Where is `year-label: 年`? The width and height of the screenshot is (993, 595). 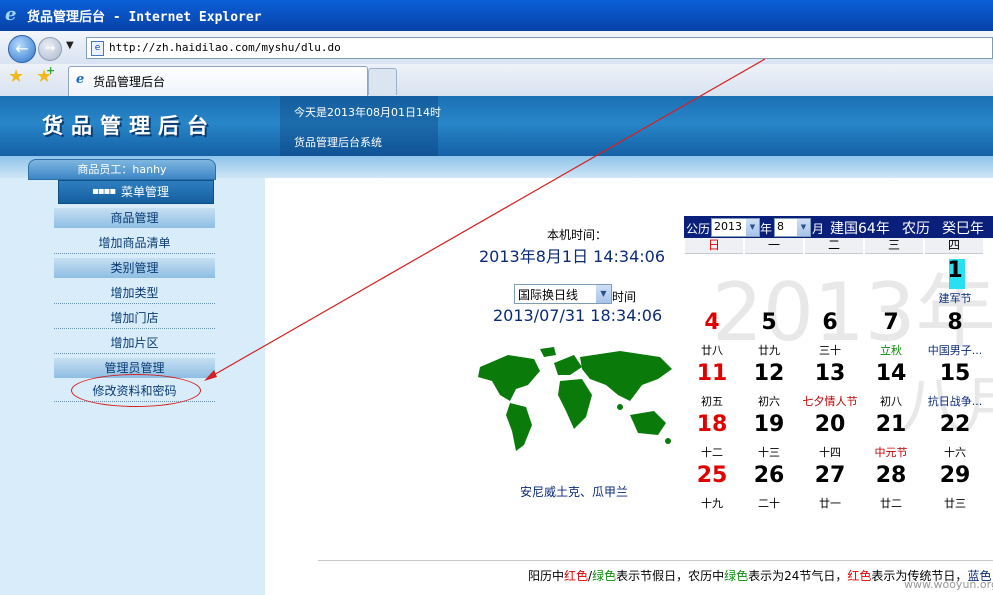 year-label: 年 is located at coordinates (766, 229).